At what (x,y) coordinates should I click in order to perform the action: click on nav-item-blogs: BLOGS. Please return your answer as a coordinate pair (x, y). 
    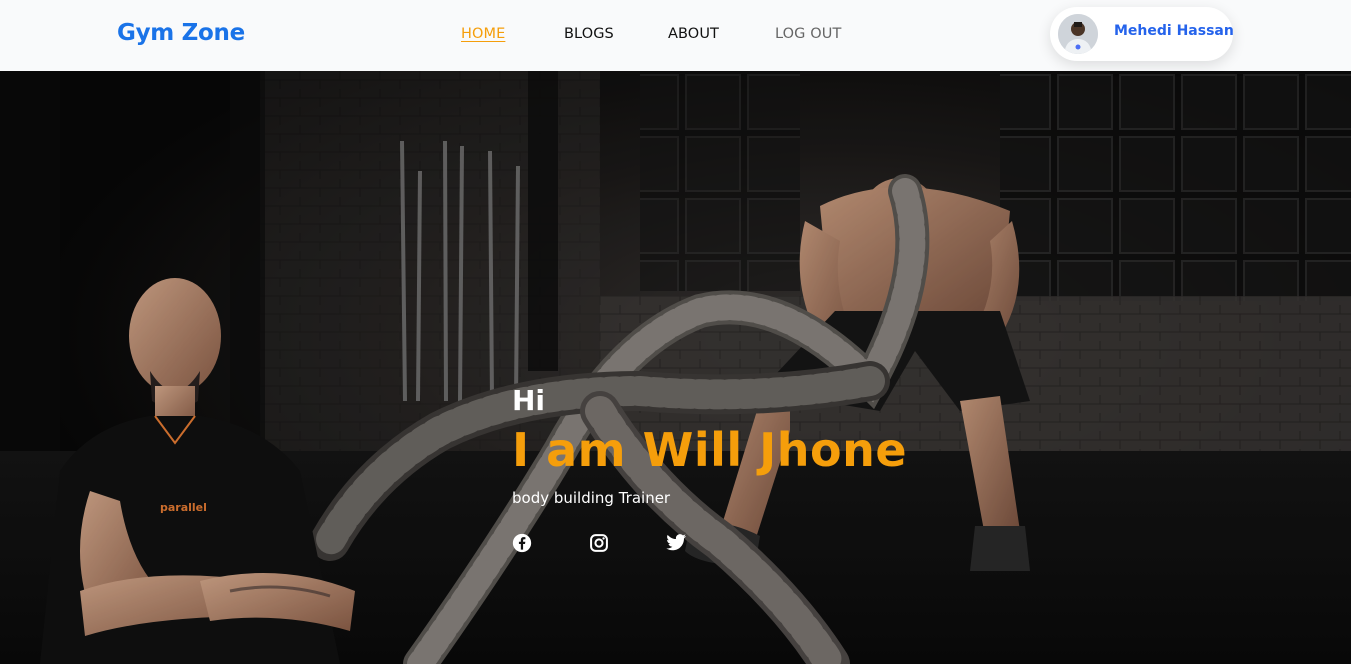
    Looking at the image, I should click on (589, 34).